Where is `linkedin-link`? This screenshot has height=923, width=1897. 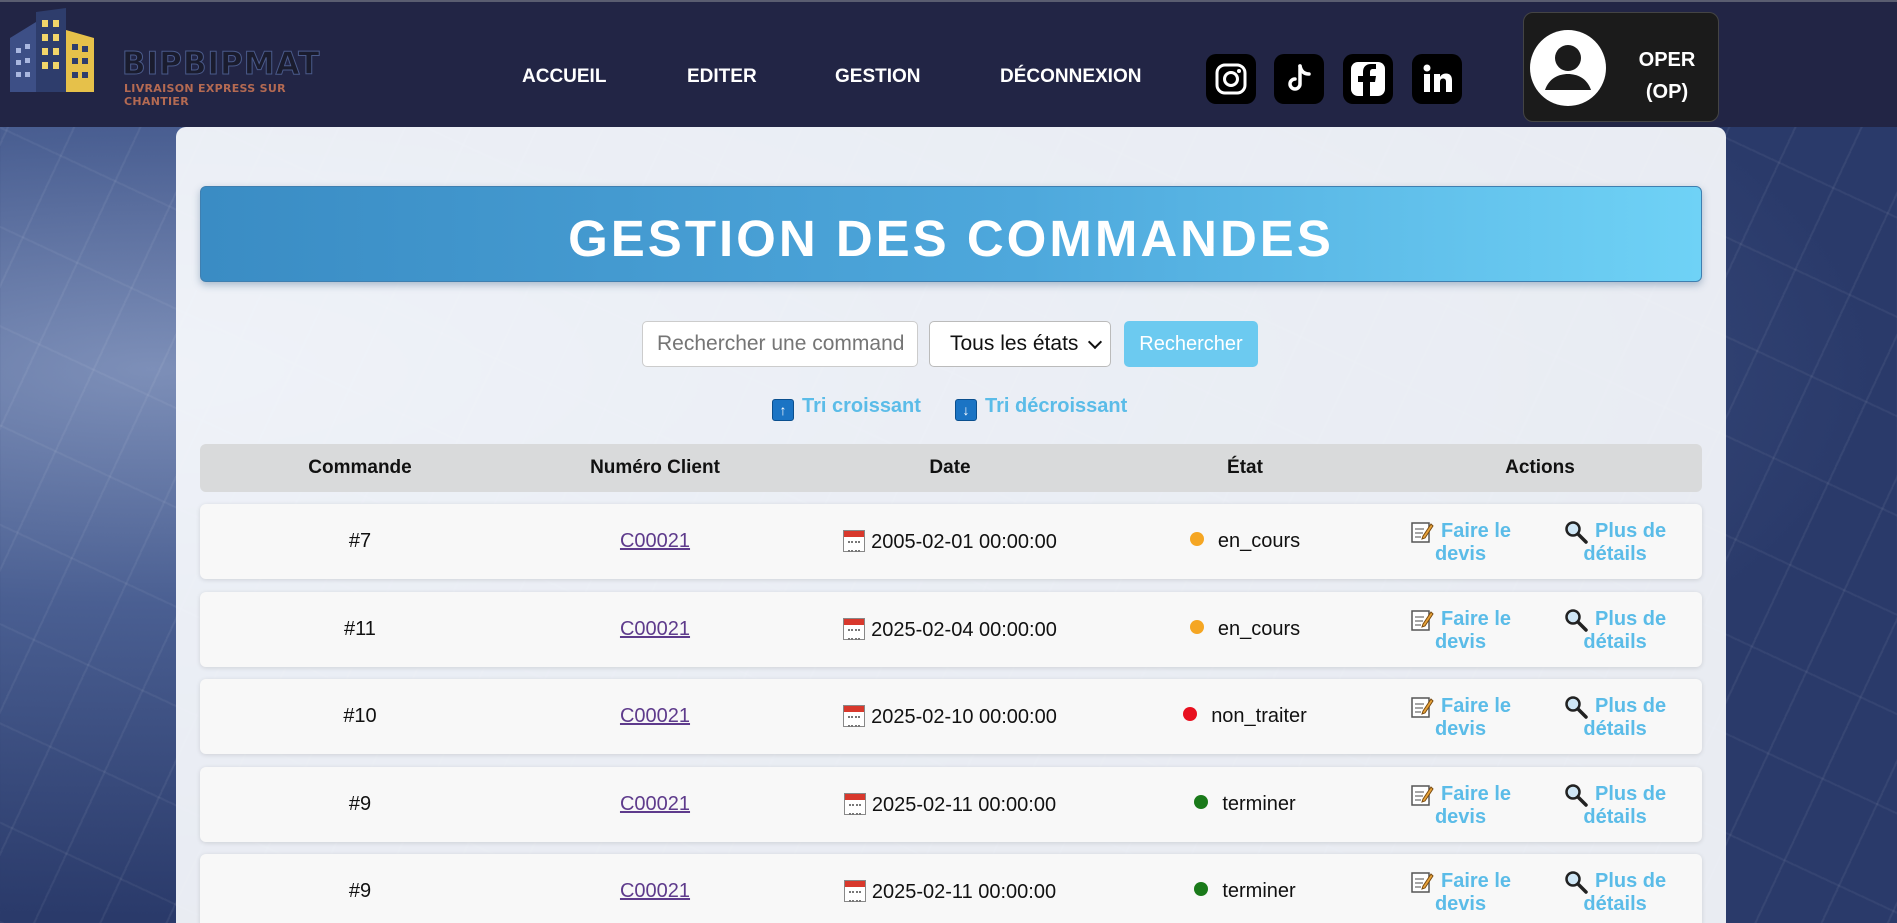
linkedin-link is located at coordinates (1437, 79).